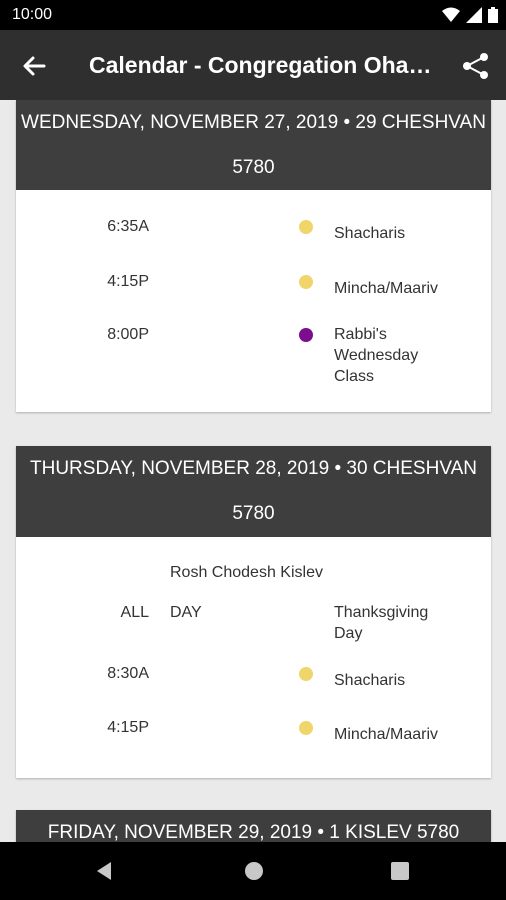  What do you see at coordinates (474, 15) in the screenshot?
I see `signal-icon` at bounding box center [474, 15].